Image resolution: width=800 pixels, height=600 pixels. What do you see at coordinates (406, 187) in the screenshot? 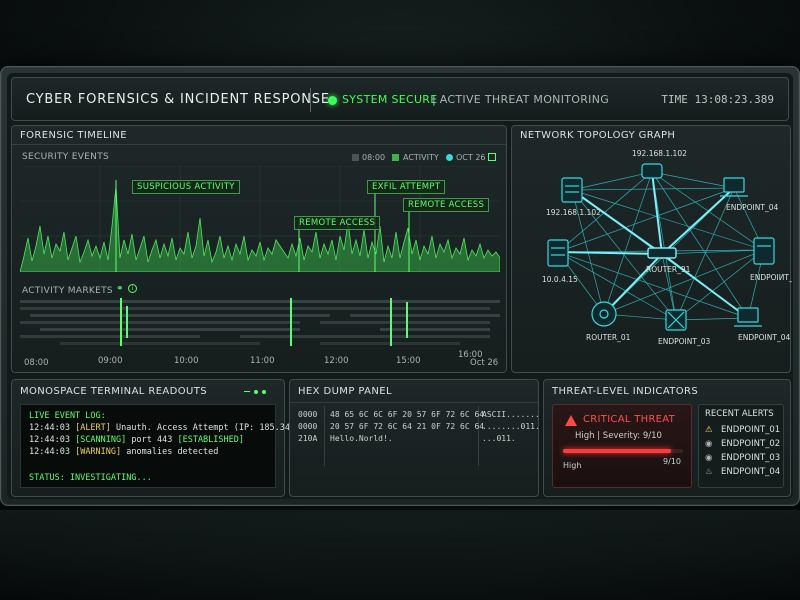
I see `annotation-exfil-attempt: EXFIL ATTEMPT` at bounding box center [406, 187].